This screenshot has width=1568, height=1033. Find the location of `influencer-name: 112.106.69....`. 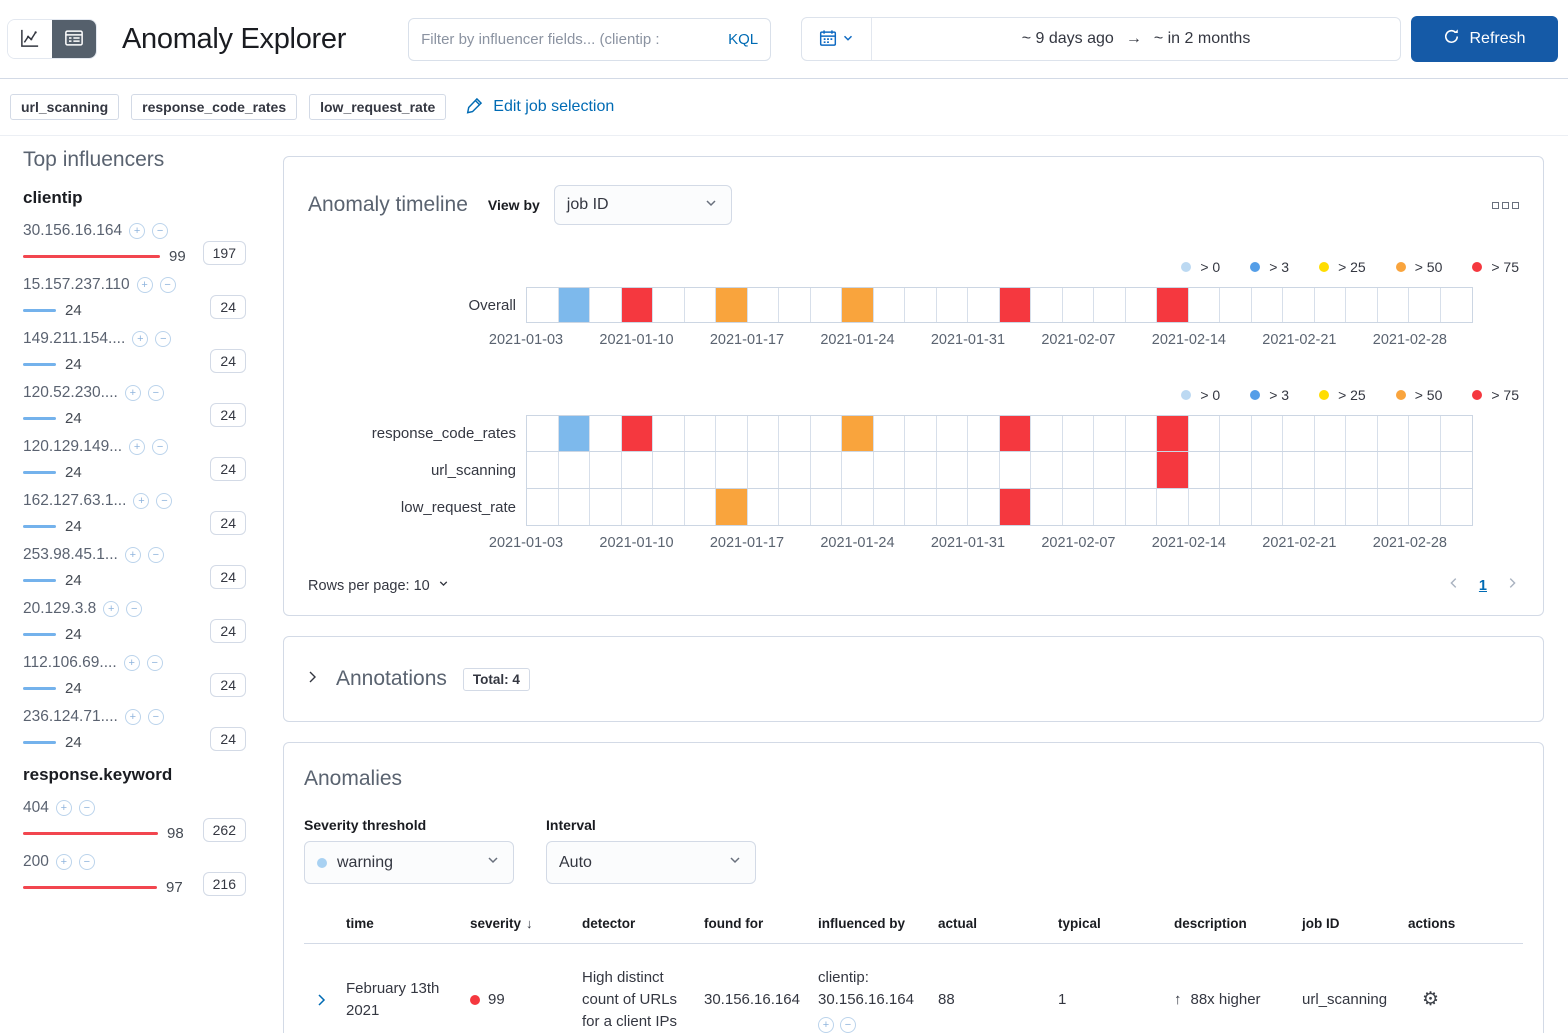

influencer-name: 112.106.69.... is located at coordinates (70, 663).